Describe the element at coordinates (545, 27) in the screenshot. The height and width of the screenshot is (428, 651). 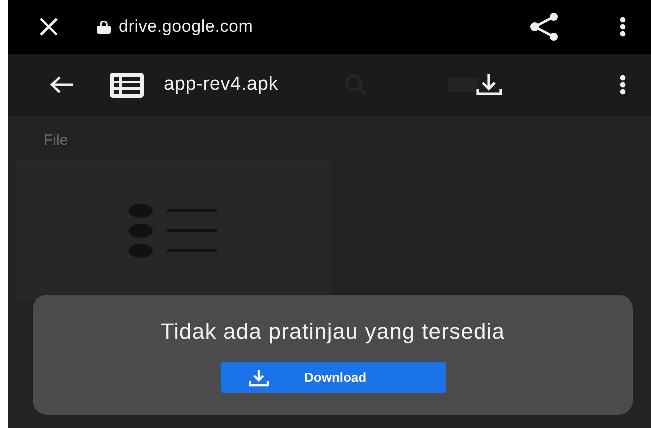
I see `share-icon` at that location.